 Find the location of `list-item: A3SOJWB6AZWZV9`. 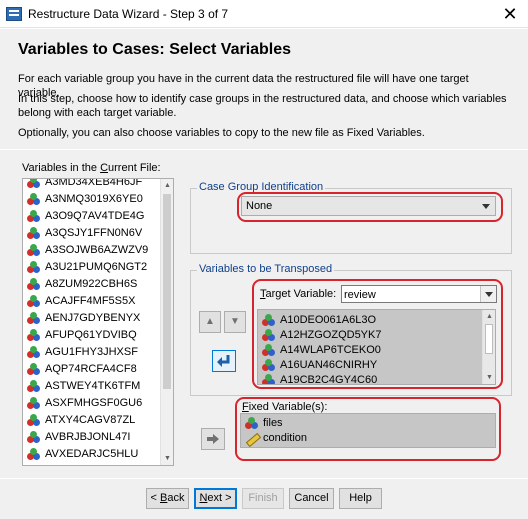

list-item: A3SOJWB6AZWZV9 is located at coordinates (92, 249).